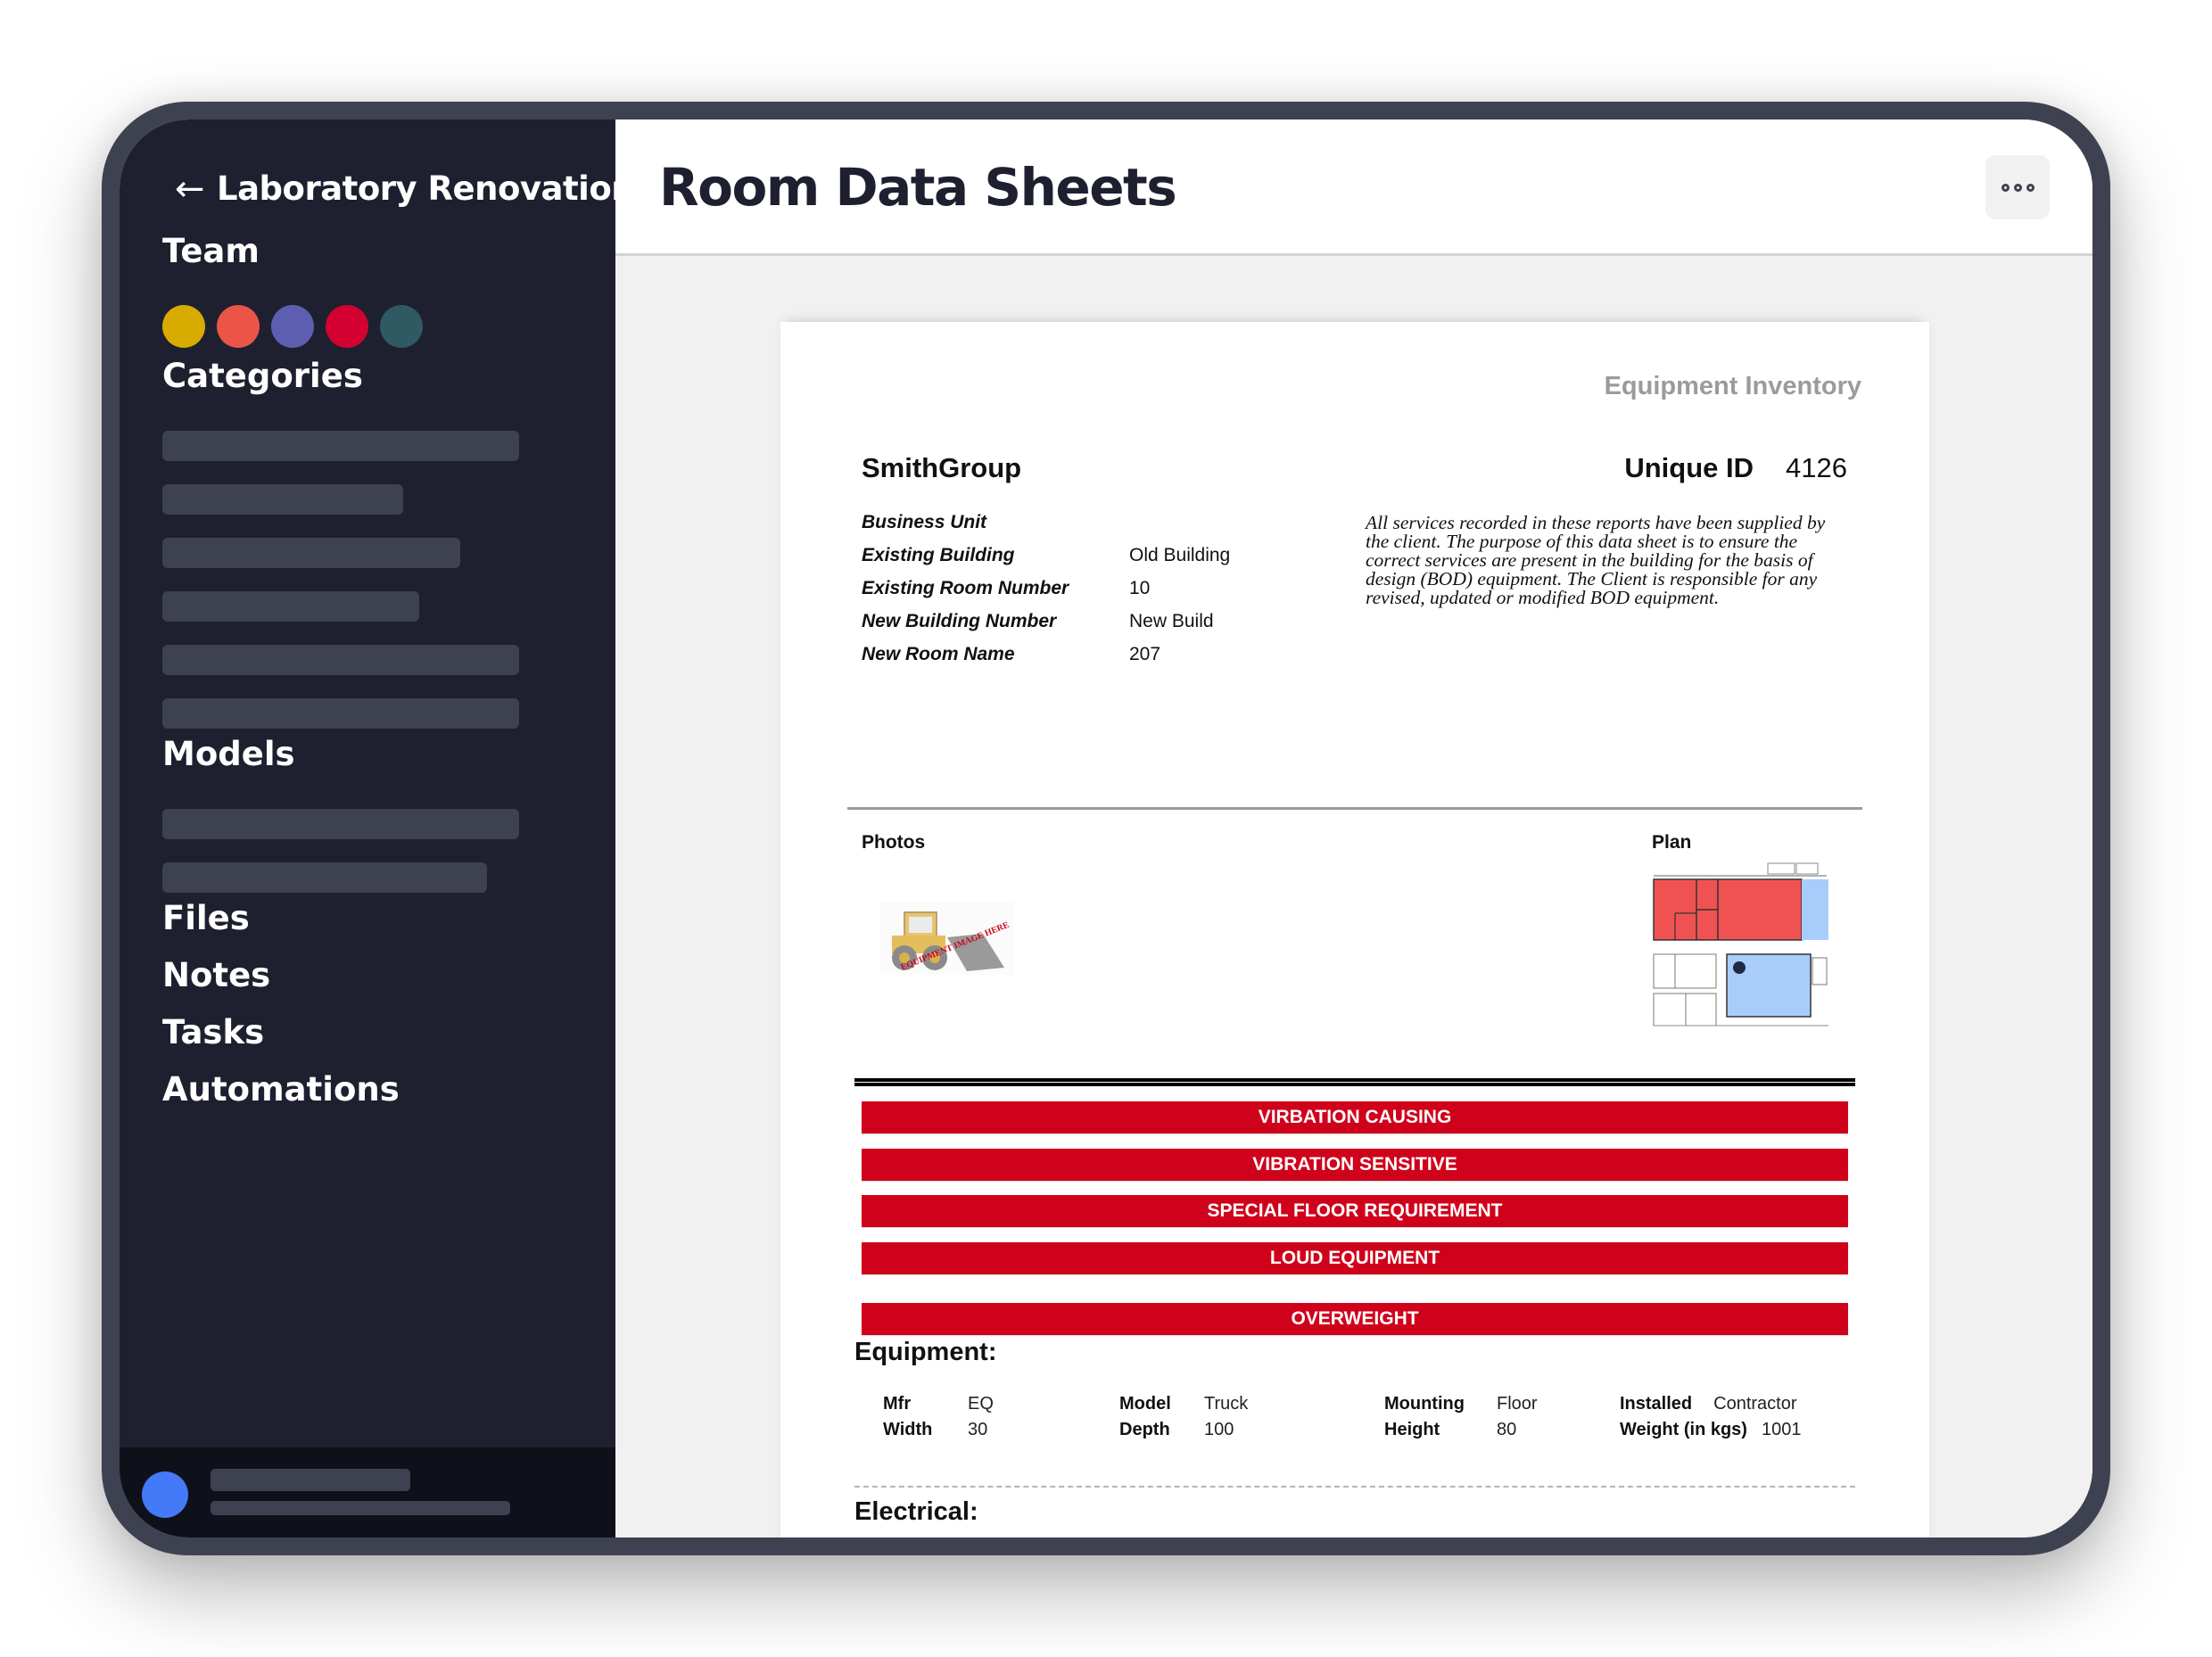 The width and height of the screenshot is (2212, 1657). Describe the element at coordinates (1507, 1429) in the screenshot. I see `kv-value: 80` at that location.